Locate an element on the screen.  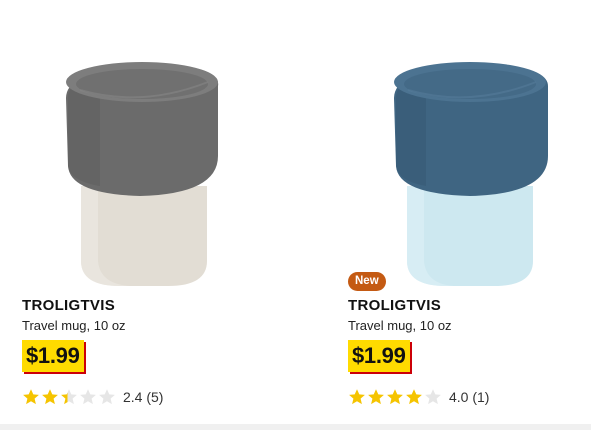
product-rating: 4.0 (1) is located at coordinates (418, 397).